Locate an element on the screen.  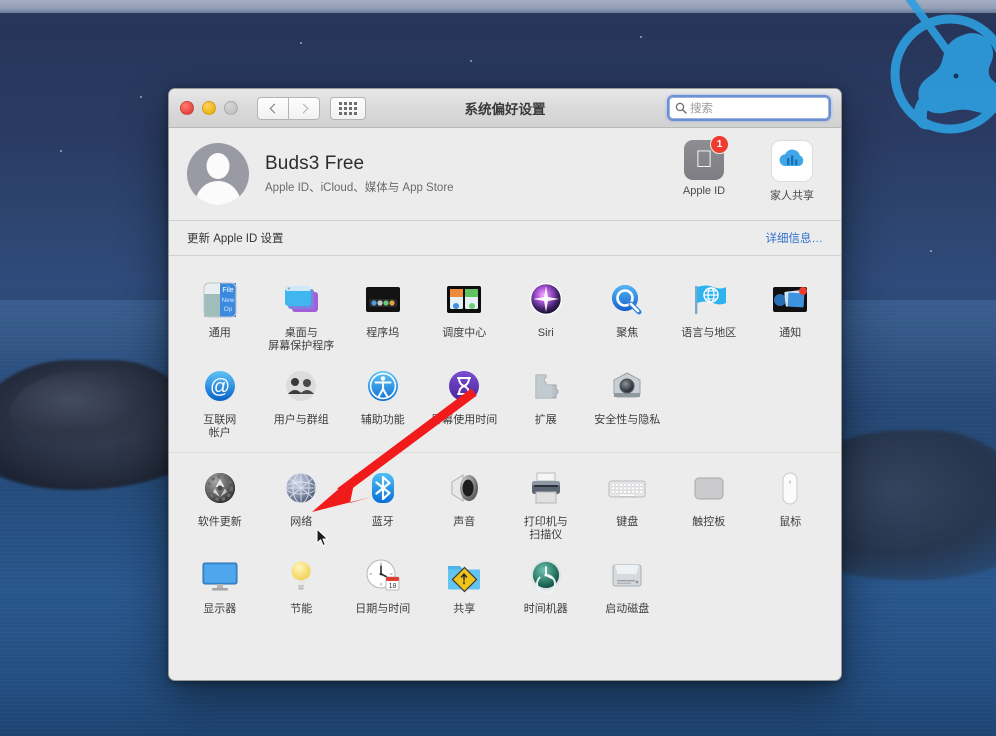
pref-label: 互联网 帐户 is located at coordinates (220, 426).